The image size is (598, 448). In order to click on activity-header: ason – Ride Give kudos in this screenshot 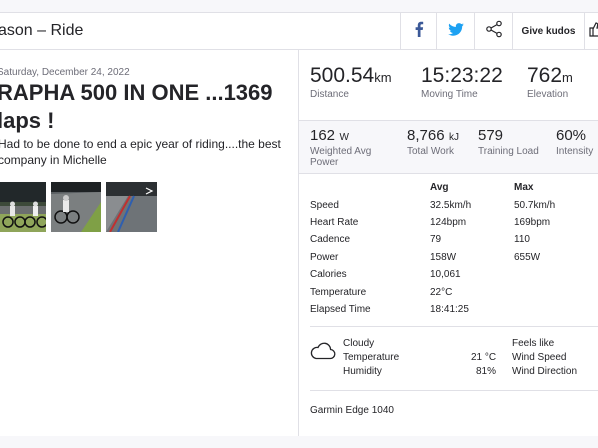, I will do `click(299, 31)`.